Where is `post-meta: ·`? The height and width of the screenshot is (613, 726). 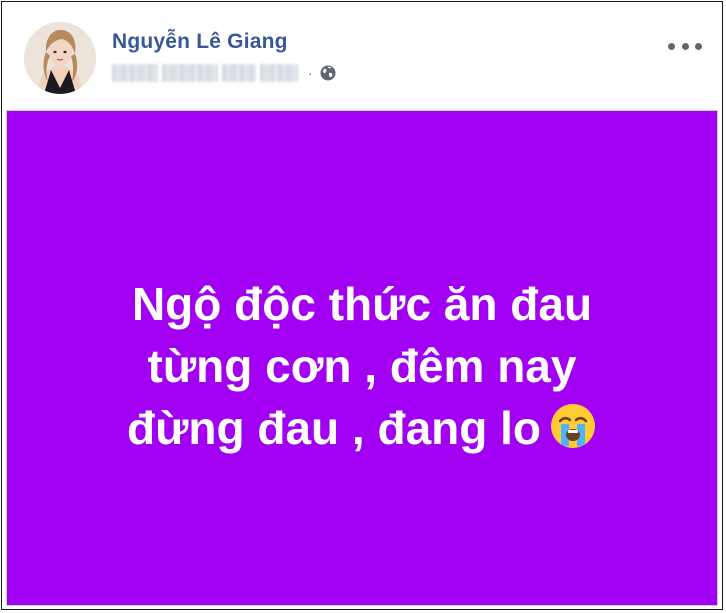
post-meta: · is located at coordinates (224, 73).